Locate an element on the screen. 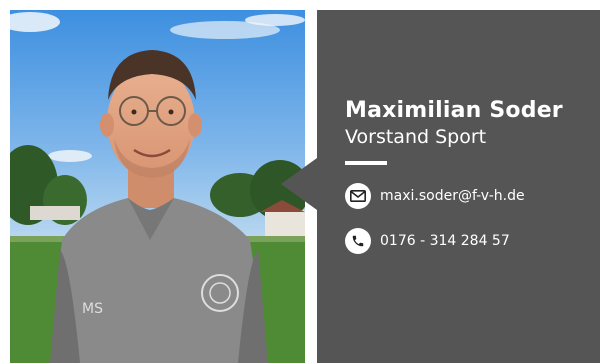 The height and width of the screenshot is (363, 600). person-name: Maximilian Soder is located at coordinates (454, 110).